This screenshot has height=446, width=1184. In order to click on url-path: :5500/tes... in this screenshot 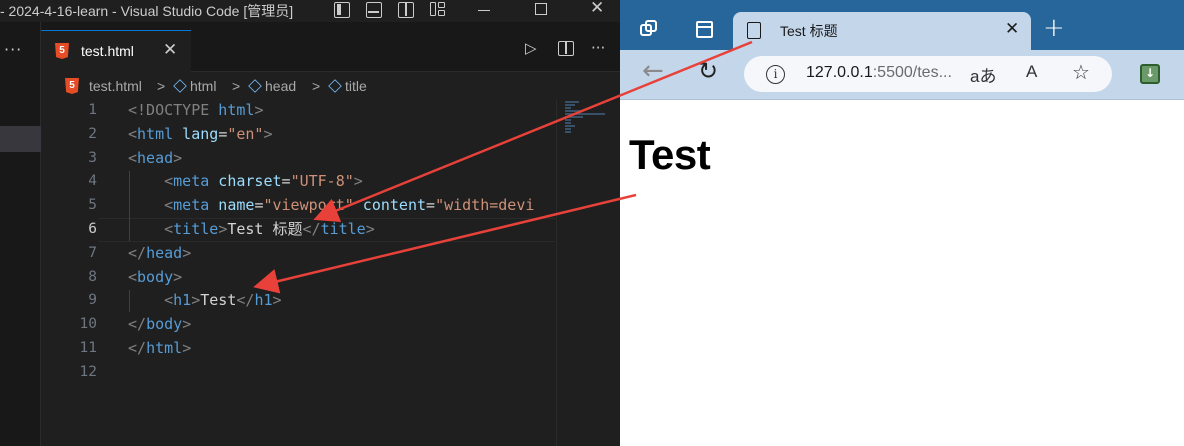, I will do `click(912, 72)`.